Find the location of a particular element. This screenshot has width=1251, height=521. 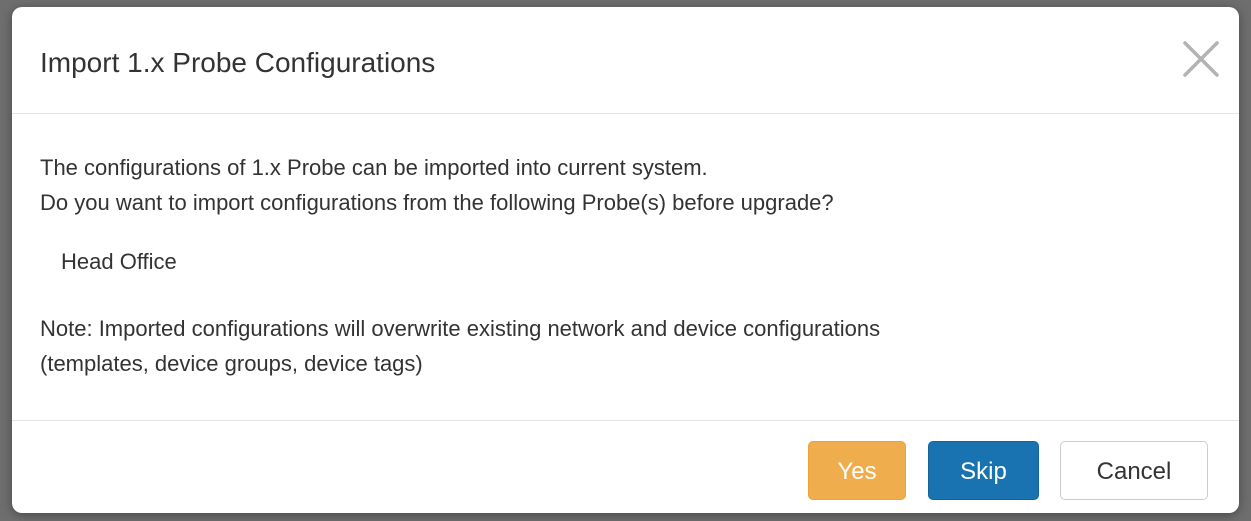

close-button is located at coordinates (1201, 59).